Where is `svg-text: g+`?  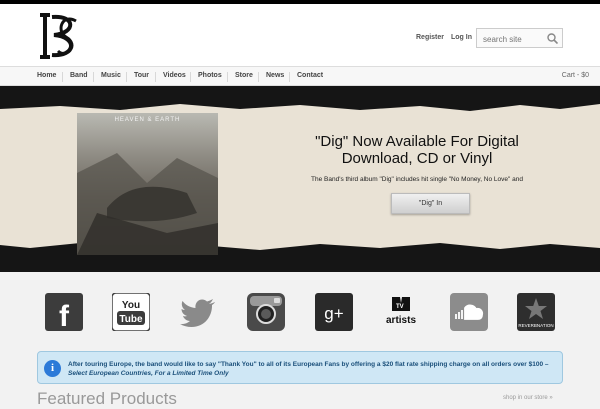
svg-text: g+ is located at coordinates (333, 313).